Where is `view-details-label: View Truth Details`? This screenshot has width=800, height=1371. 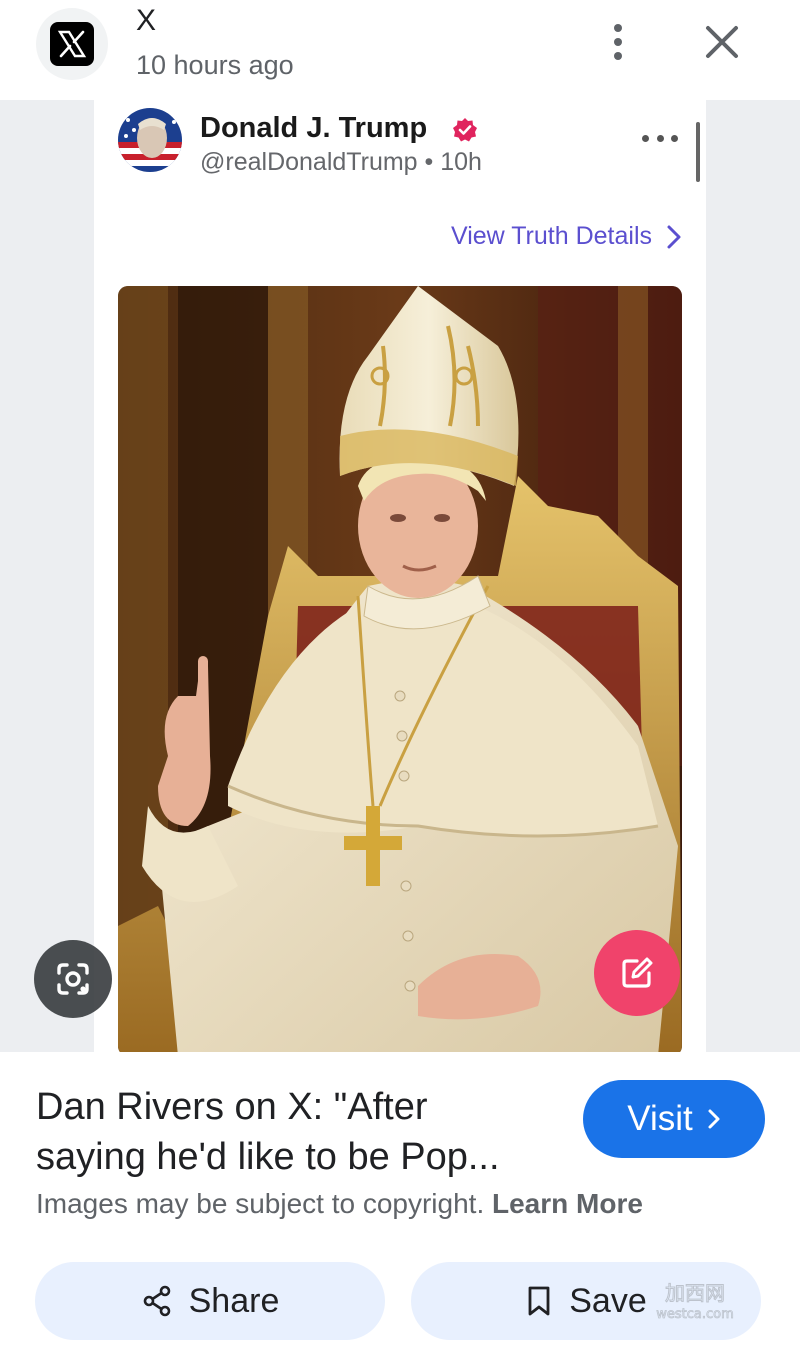 view-details-label: View Truth Details is located at coordinates (551, 236).